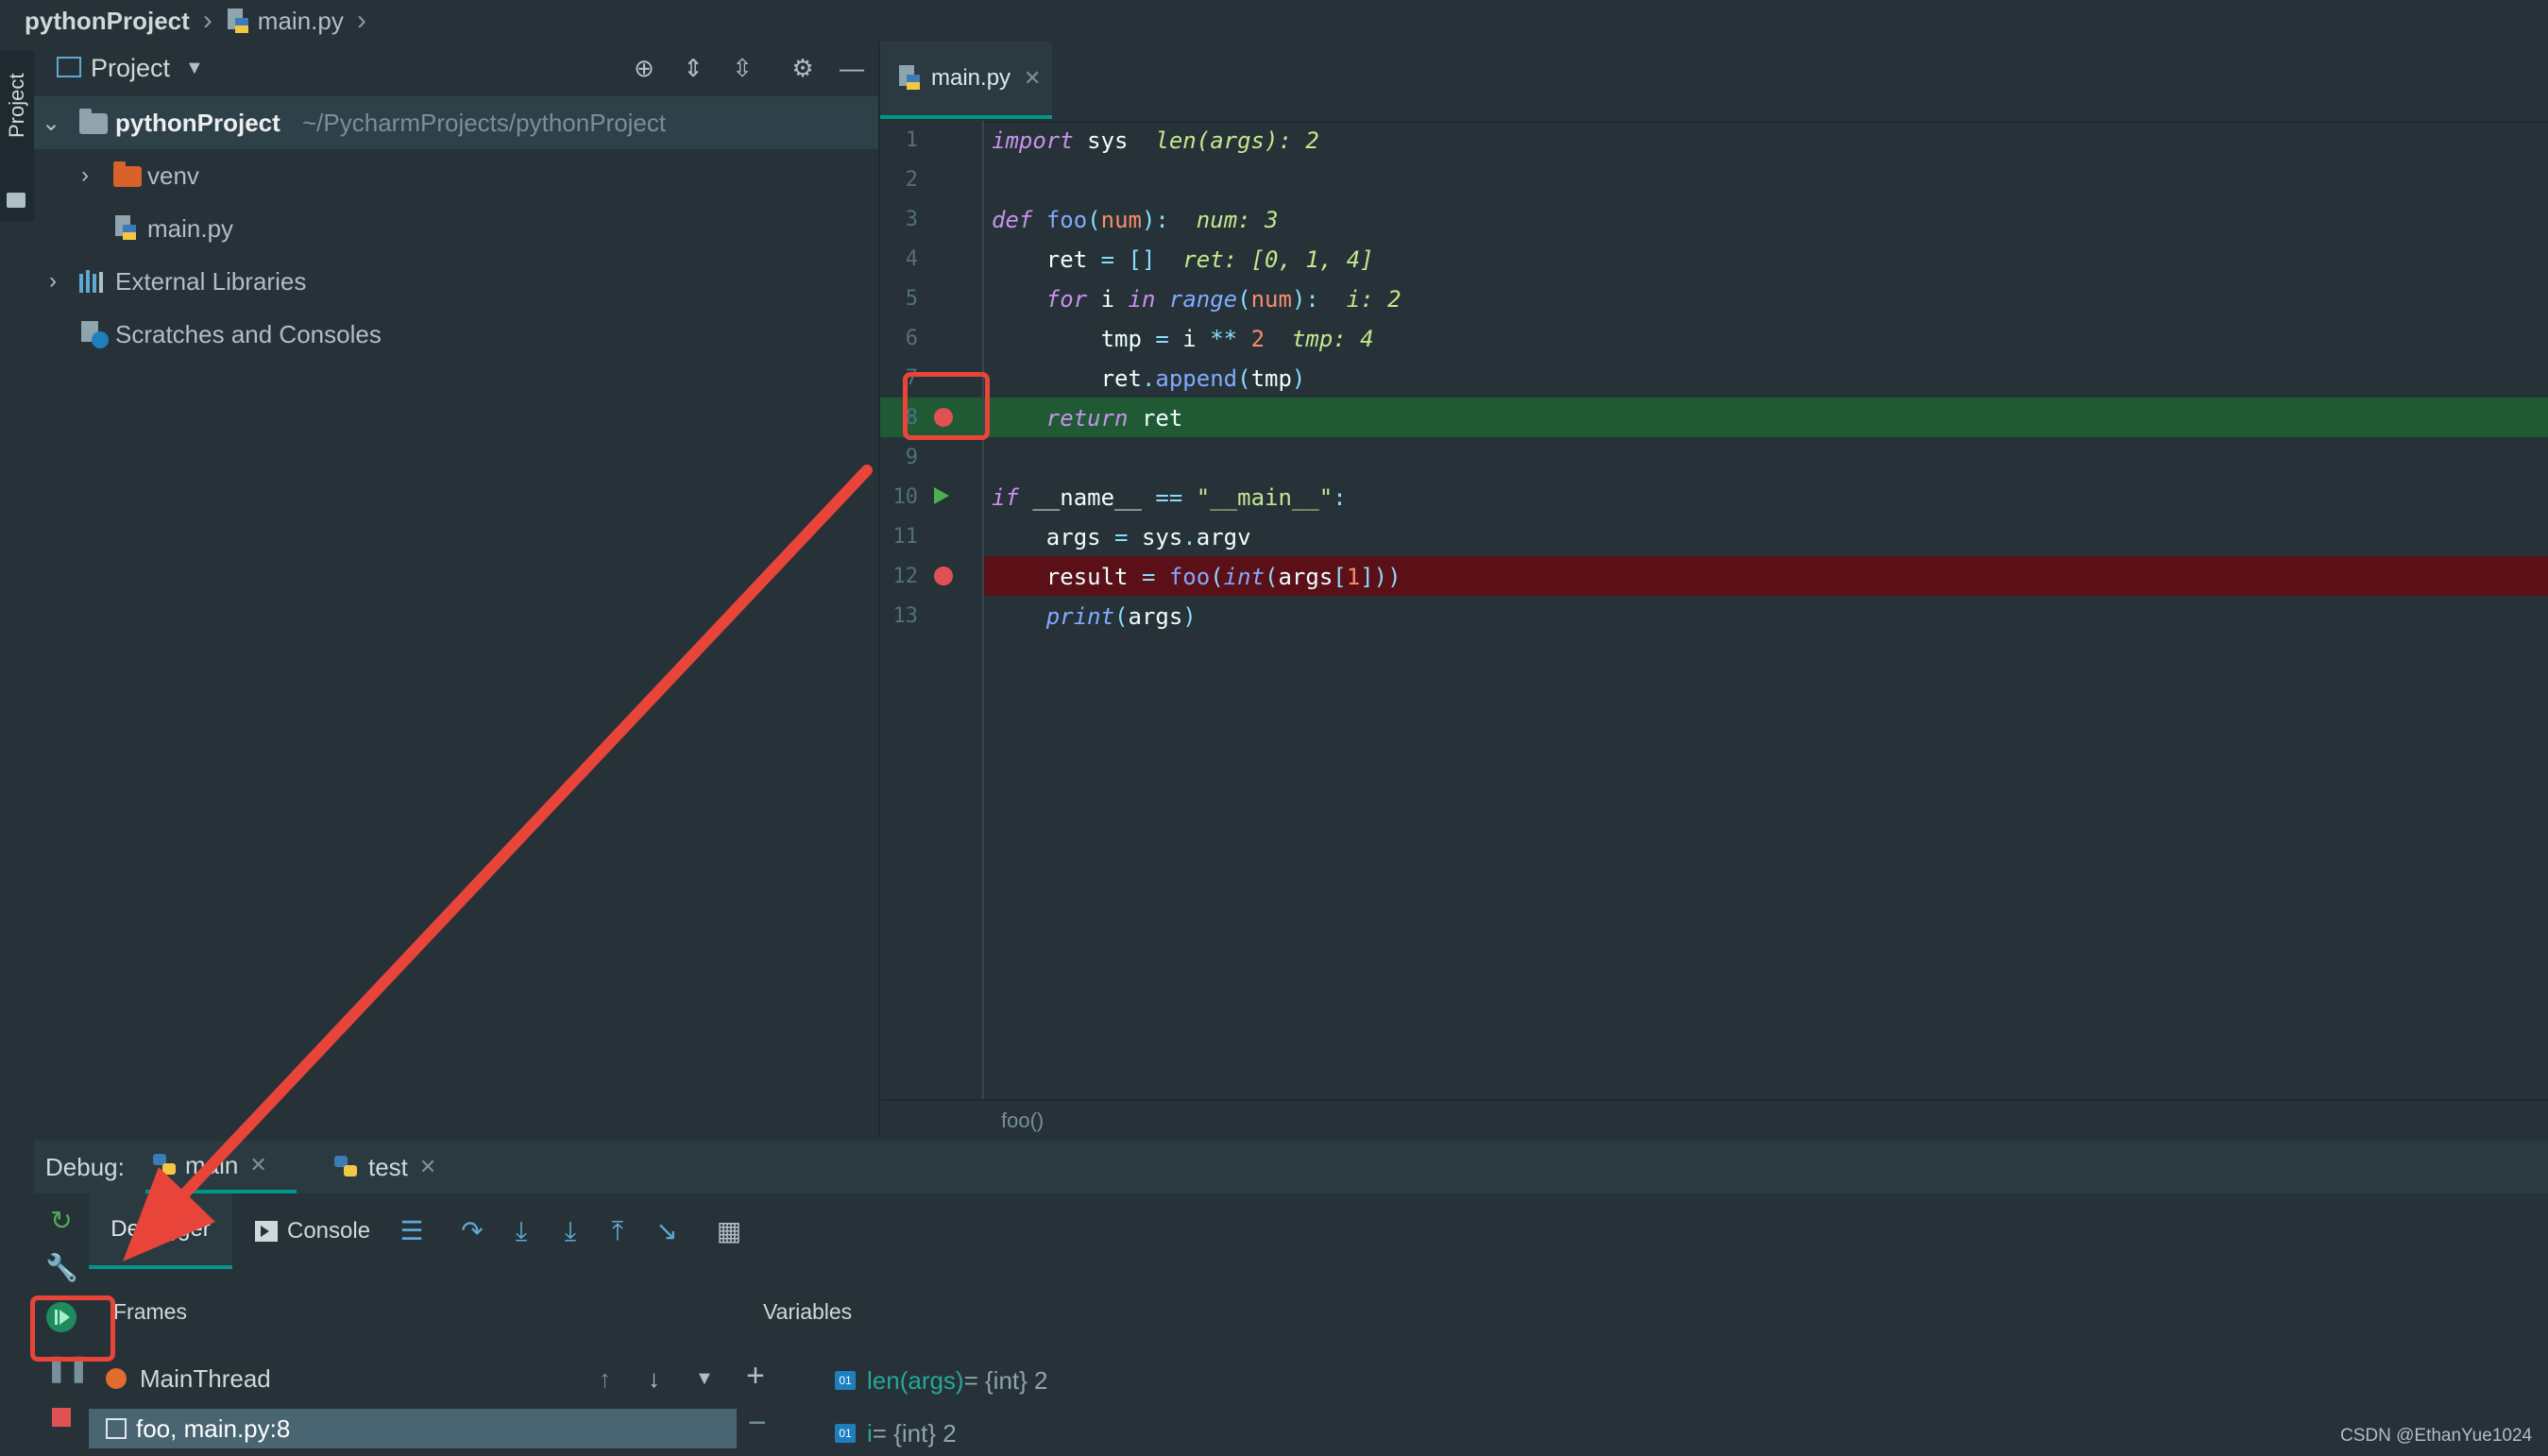 This screenshot has height=1456, width=2548. I want to click on project-panel-title: Project, so click(131, 68).